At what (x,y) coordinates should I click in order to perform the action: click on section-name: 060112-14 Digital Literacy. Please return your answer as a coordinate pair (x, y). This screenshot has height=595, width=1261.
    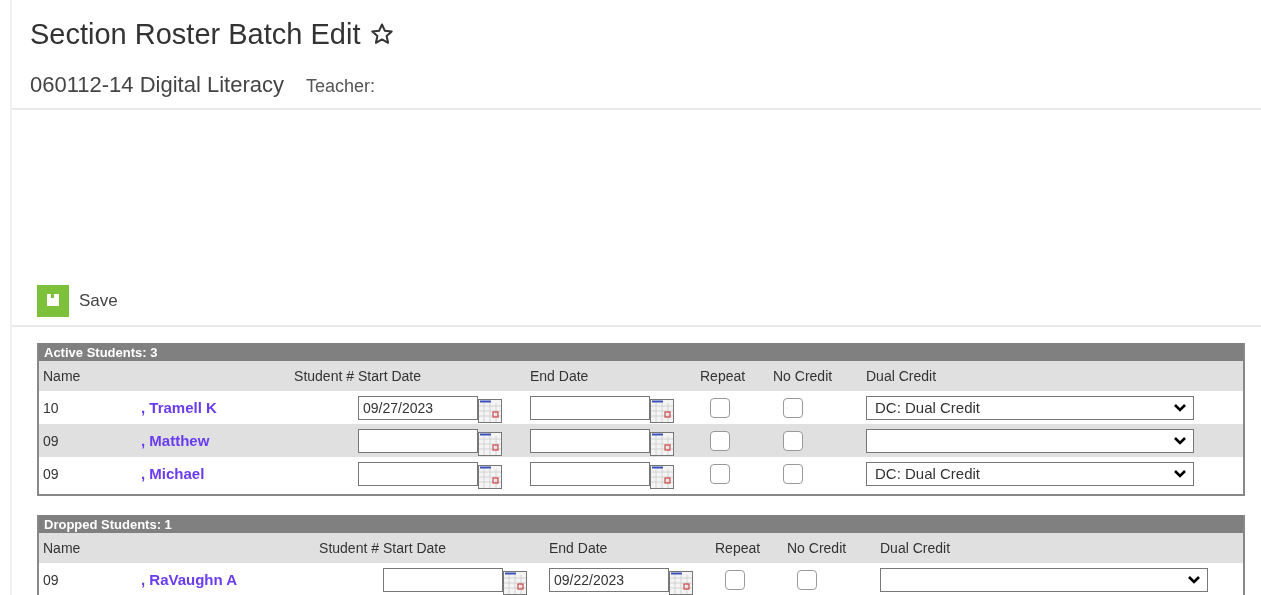
    Looking at the image, I should click on (157, 85).